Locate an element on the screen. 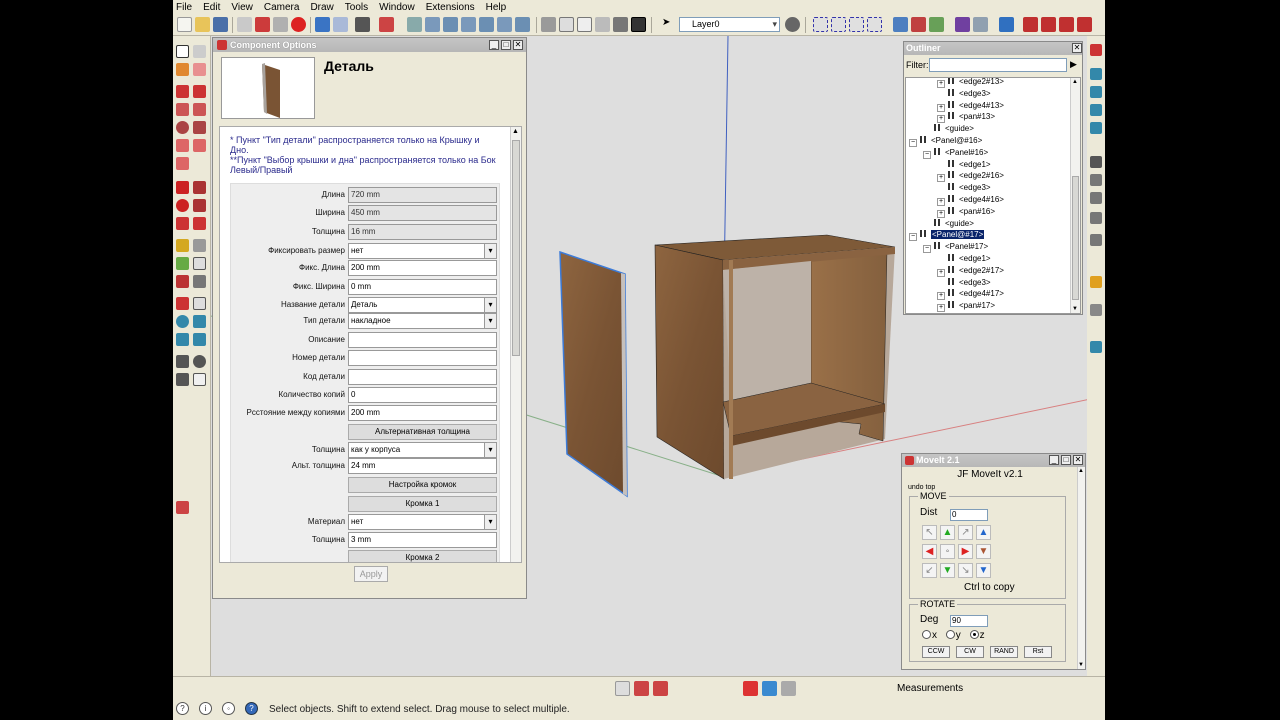 The height and width of the screenshot is (720, 1280). walk-icon is located at coordinates (182, 379).